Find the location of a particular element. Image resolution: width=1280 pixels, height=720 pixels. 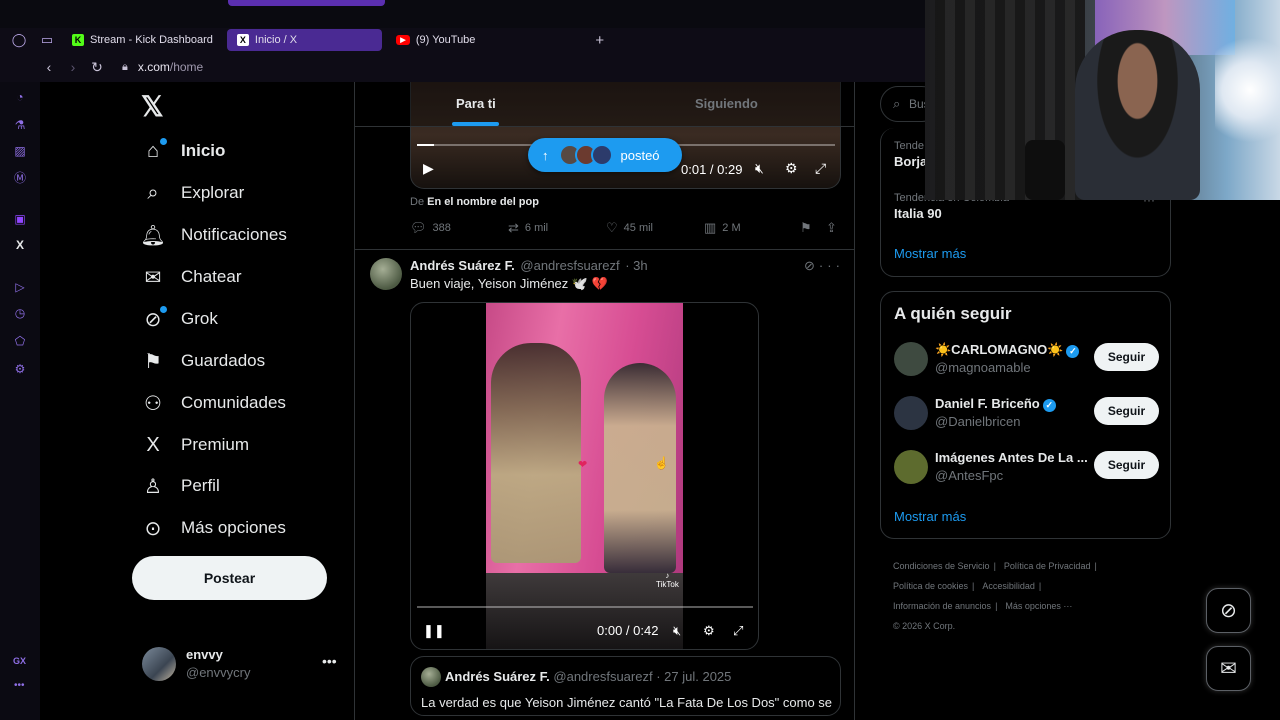

gx-more-icon: ••• is located at coordinates (19, 685).